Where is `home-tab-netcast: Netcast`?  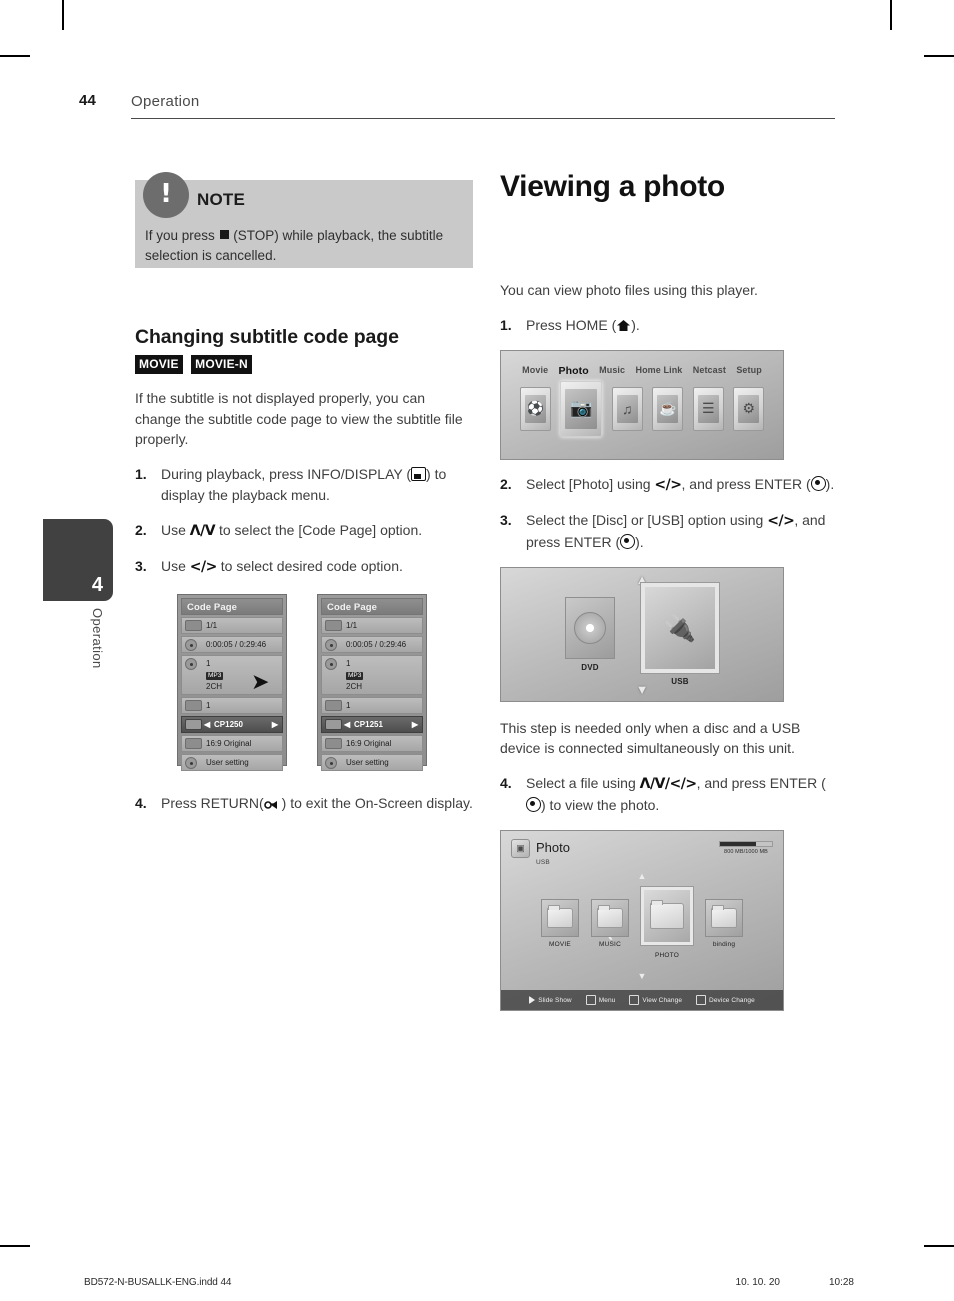 home-tab-netcast: Netcast is located at coordinates (709, 371).